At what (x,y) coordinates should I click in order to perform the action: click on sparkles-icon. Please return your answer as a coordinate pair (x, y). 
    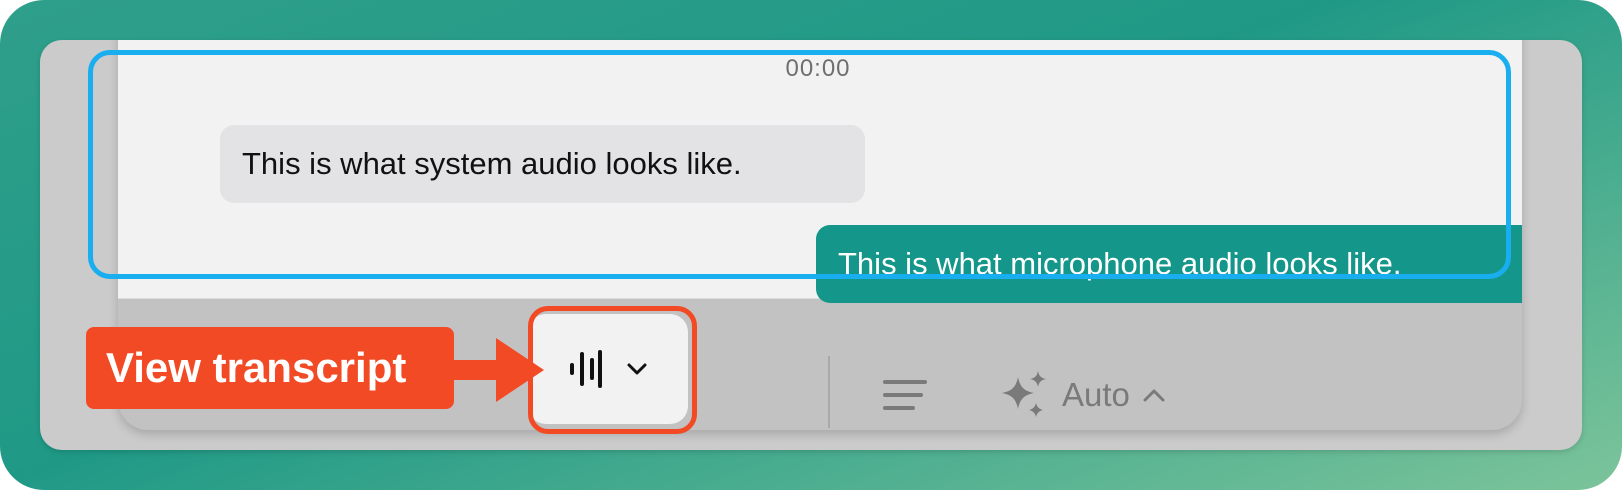
    Looking at the image, I should click on (1024, 394).